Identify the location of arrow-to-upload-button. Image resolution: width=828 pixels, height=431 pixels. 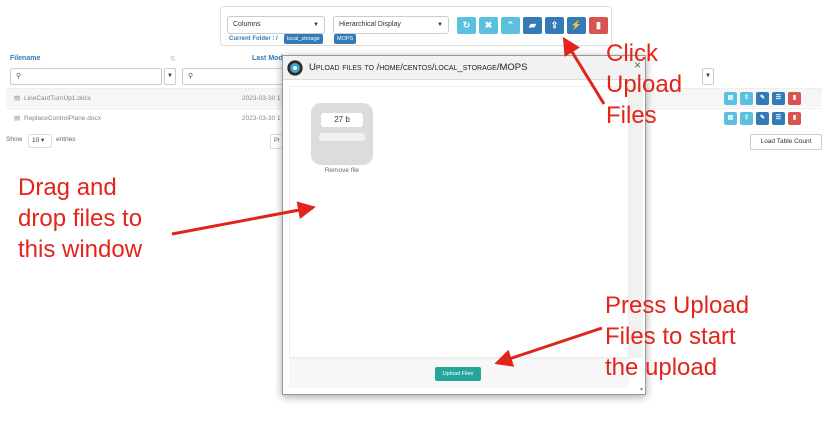
(584, 70).